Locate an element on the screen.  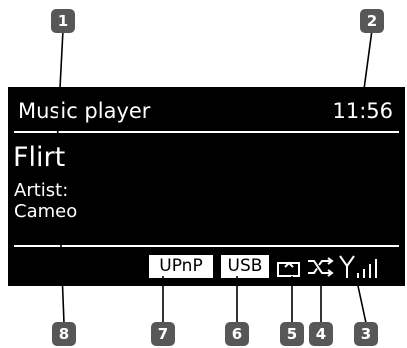
status-divider is located at coordinates (206, 246).